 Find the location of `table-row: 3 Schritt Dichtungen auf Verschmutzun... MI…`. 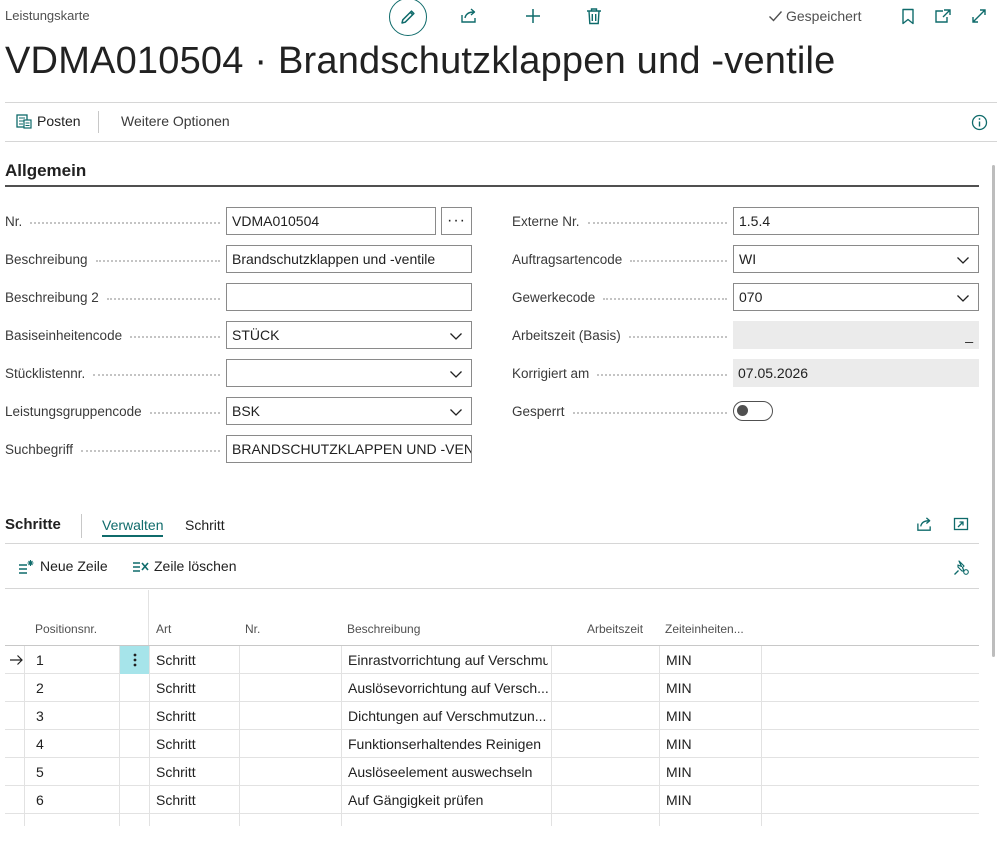

table-row: 3 Schritt Dichtungen auf Verschmutzun... MI… is located at coordinates (492, 716).